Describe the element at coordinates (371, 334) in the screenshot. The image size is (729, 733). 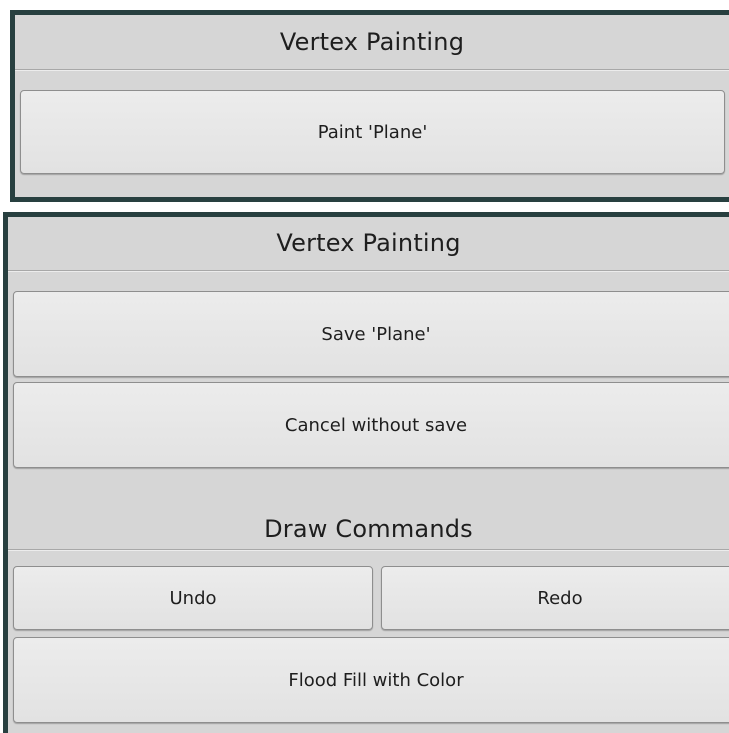
I see `save-plane-button: Save 'Plane'` at that location.